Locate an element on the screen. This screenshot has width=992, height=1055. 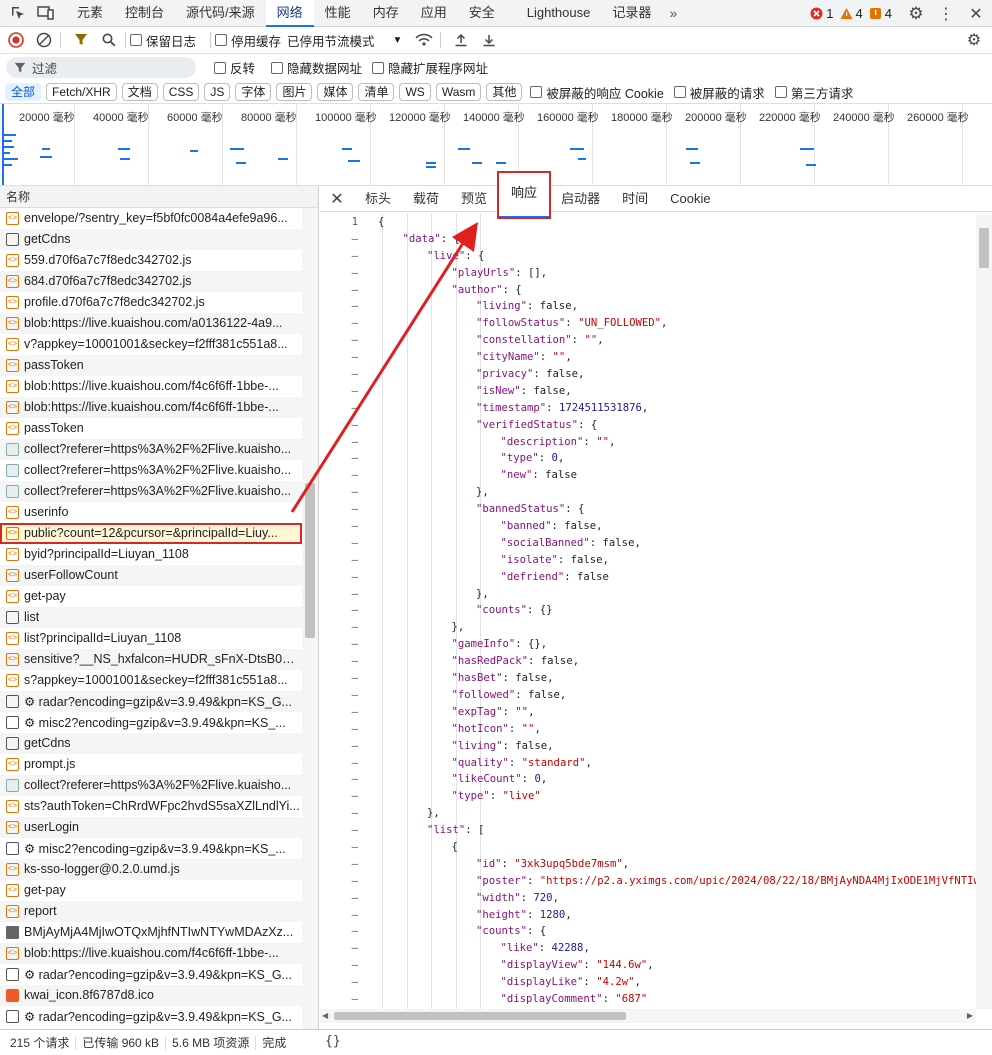
third-party-checkbox: 第三方请求 is located at coordinates (813, 92).